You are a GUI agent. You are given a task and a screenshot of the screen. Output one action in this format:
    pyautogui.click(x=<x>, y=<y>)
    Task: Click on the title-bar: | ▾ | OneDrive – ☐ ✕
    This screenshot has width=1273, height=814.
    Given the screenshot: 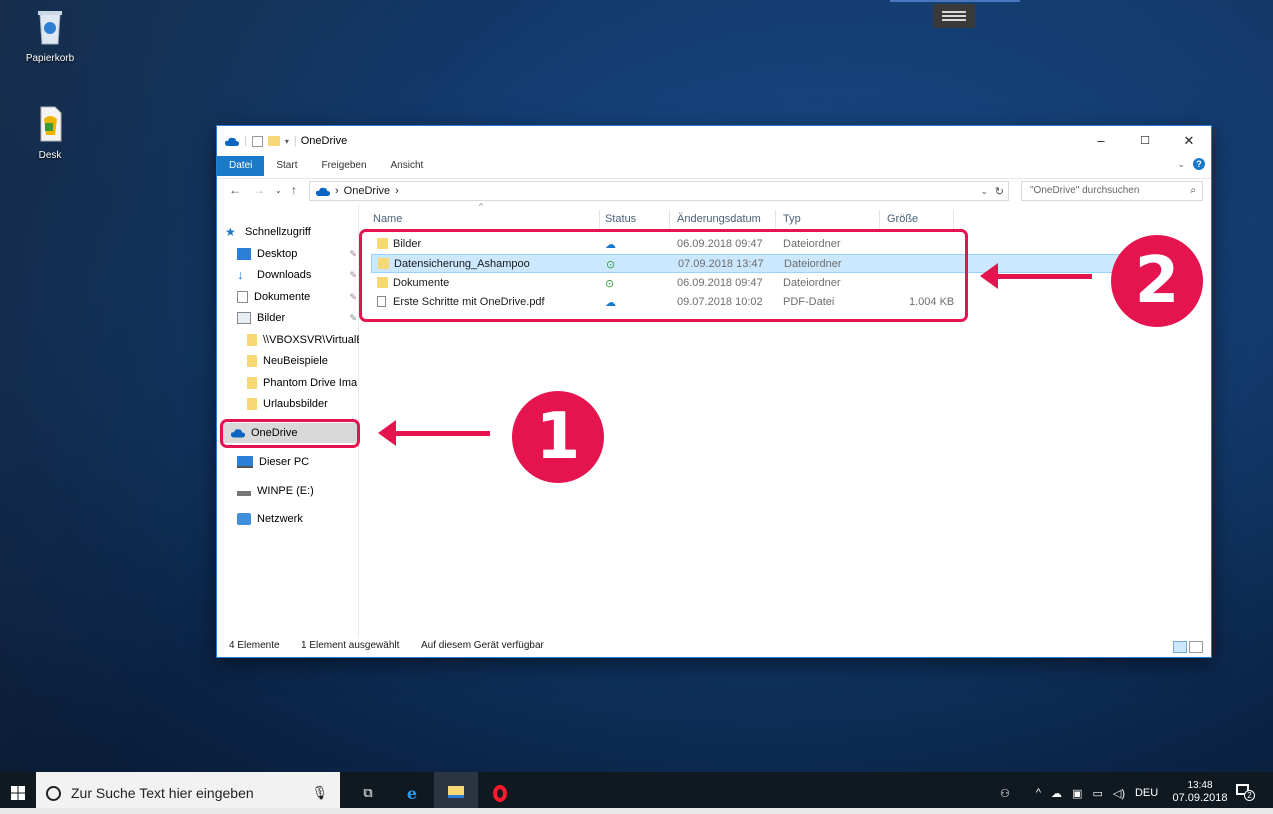 What is the action you would take?
    pyautogui.click(x=714, y=141)
    